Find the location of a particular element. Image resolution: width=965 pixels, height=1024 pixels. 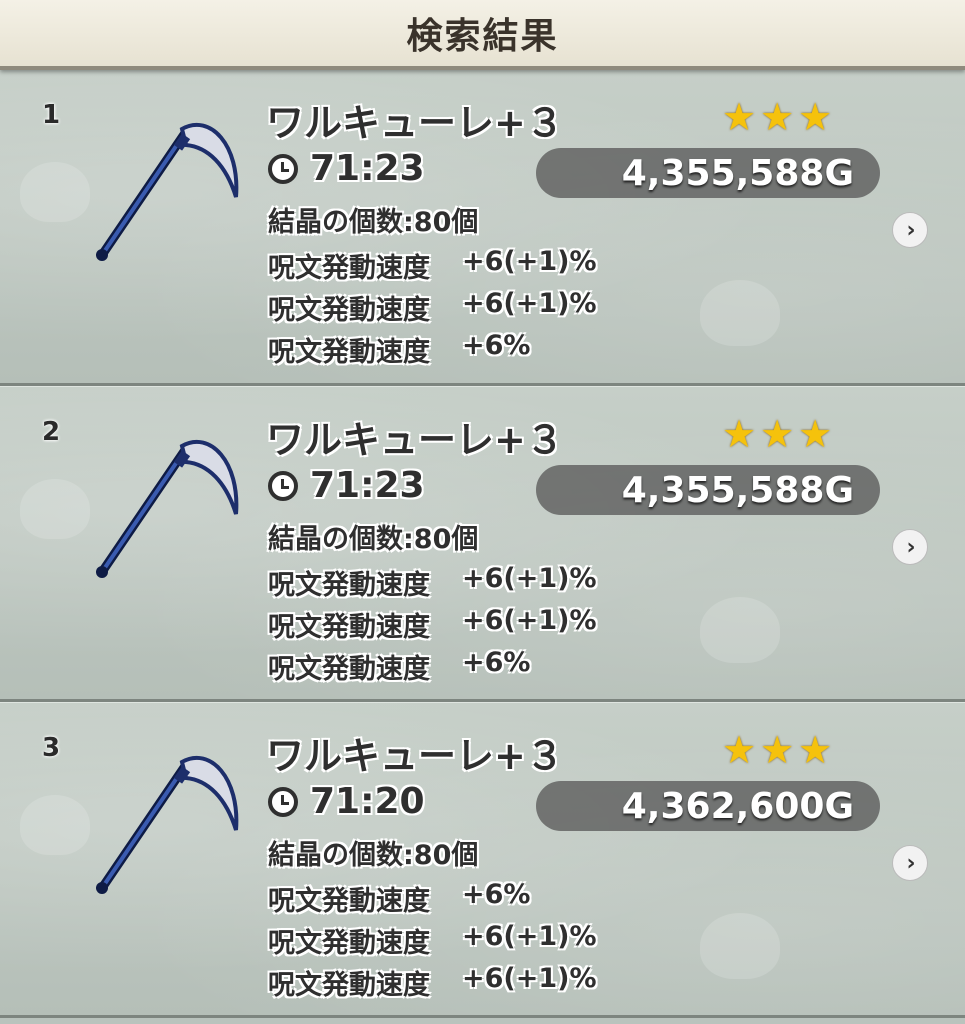

effect-list: 呪文発動速度 +6% 呪文発動速度 +6(+1)% 呪文発動速度 +6(+1)% is located at coordinates (432, 942).